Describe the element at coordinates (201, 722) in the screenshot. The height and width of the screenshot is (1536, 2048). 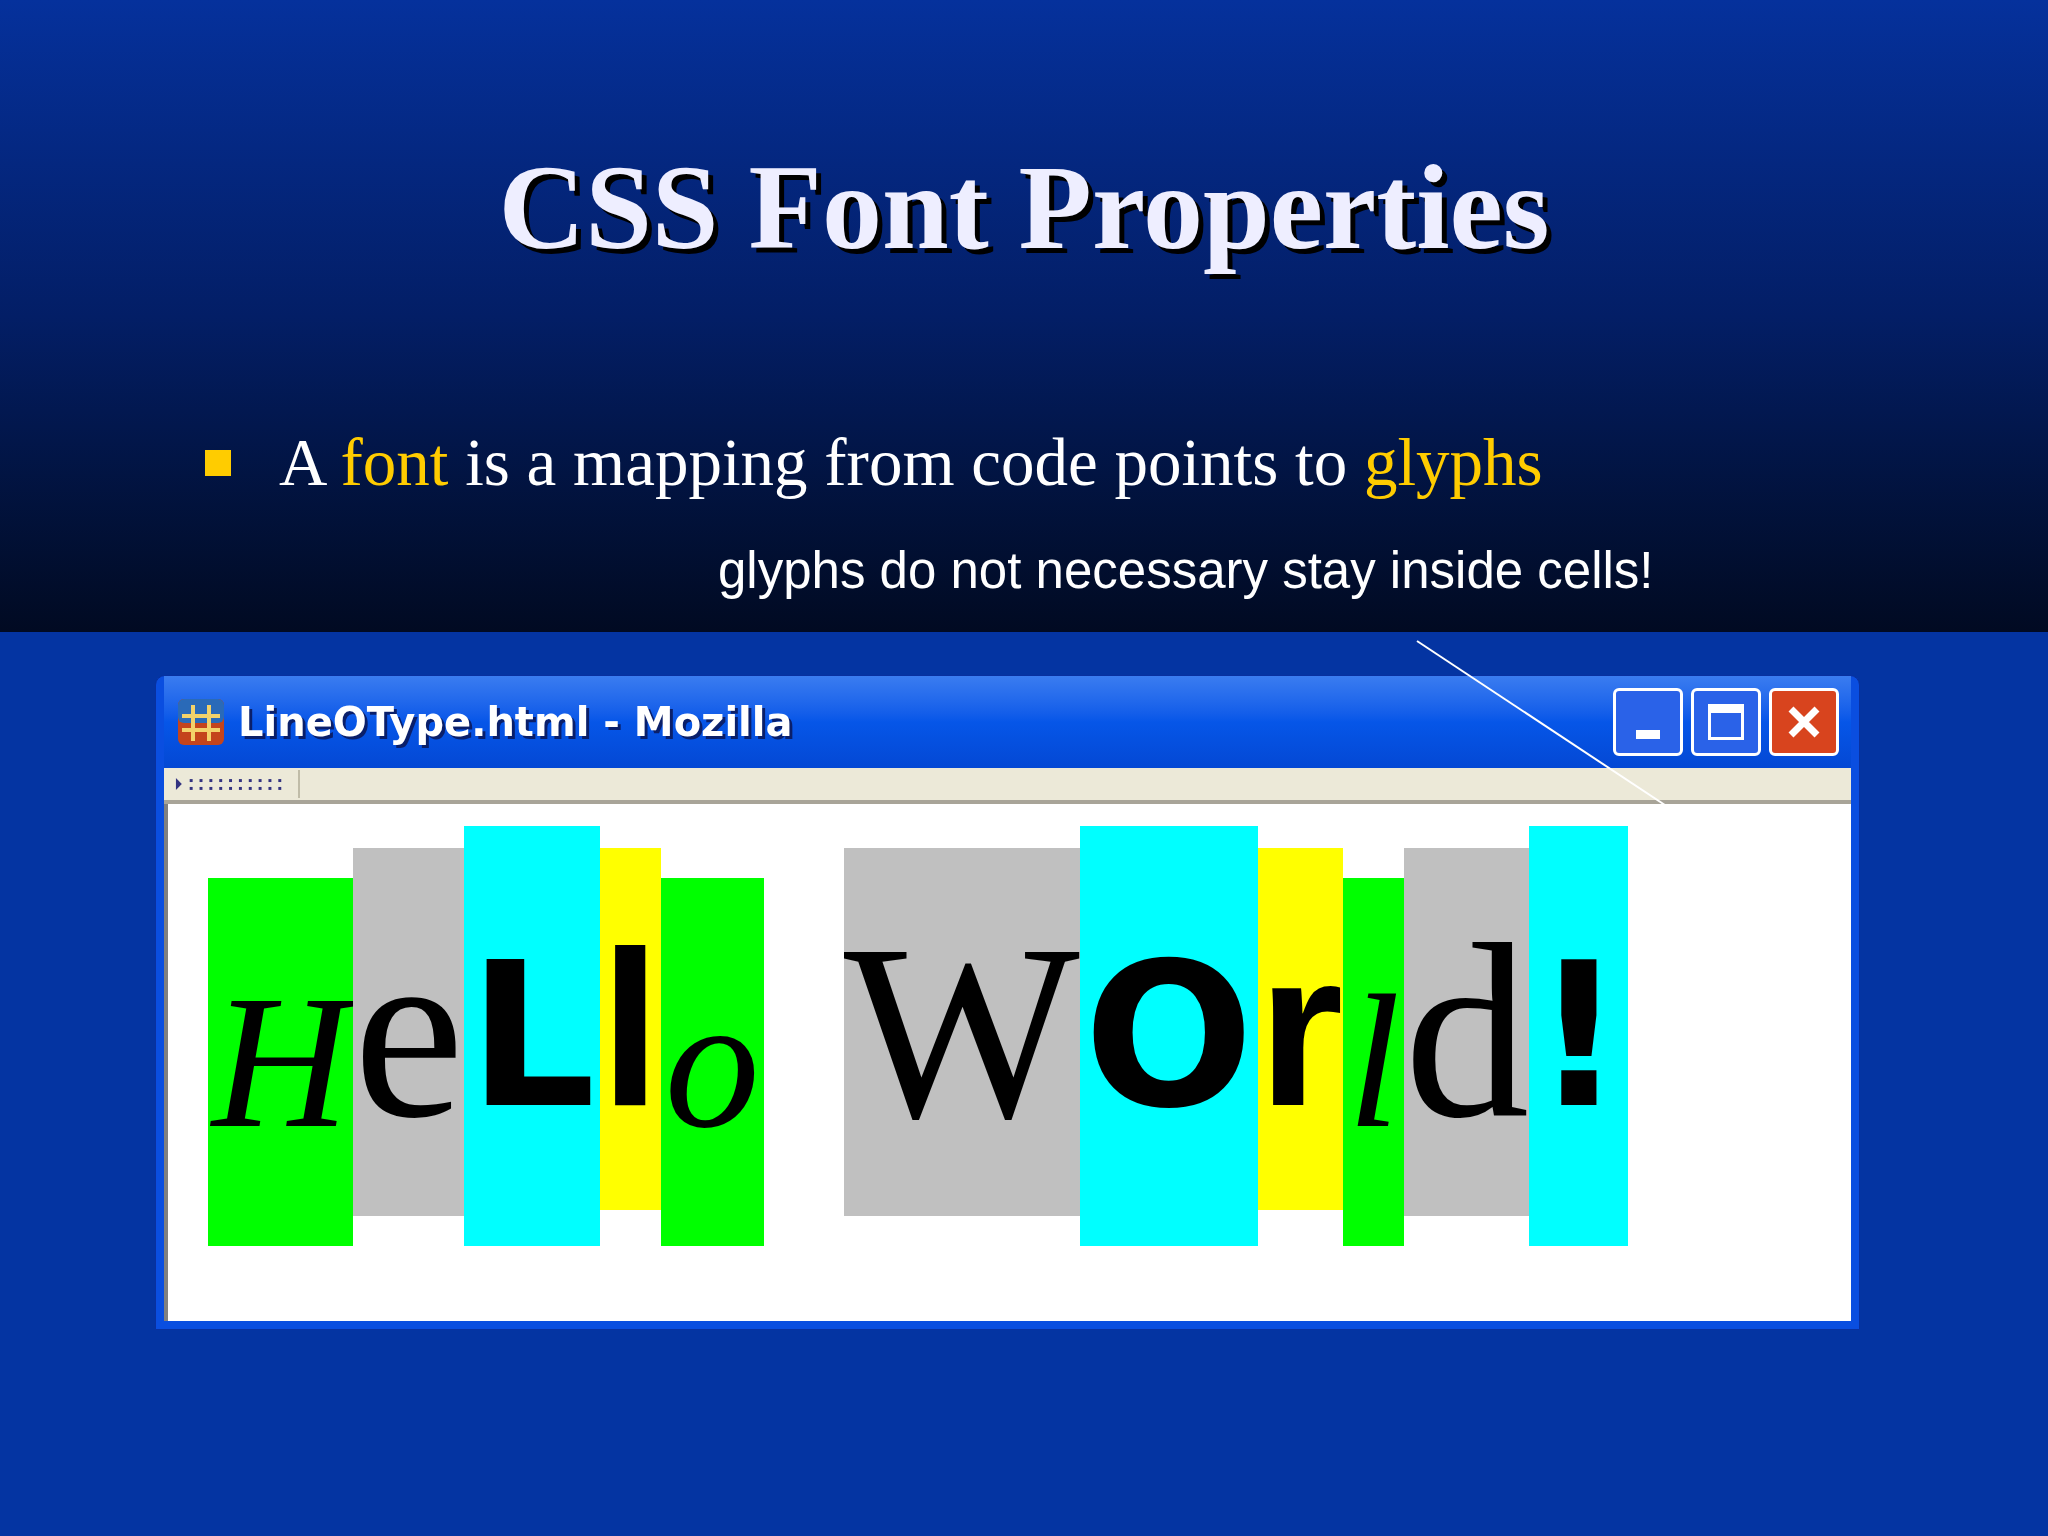
I see `app-icon` at that location.